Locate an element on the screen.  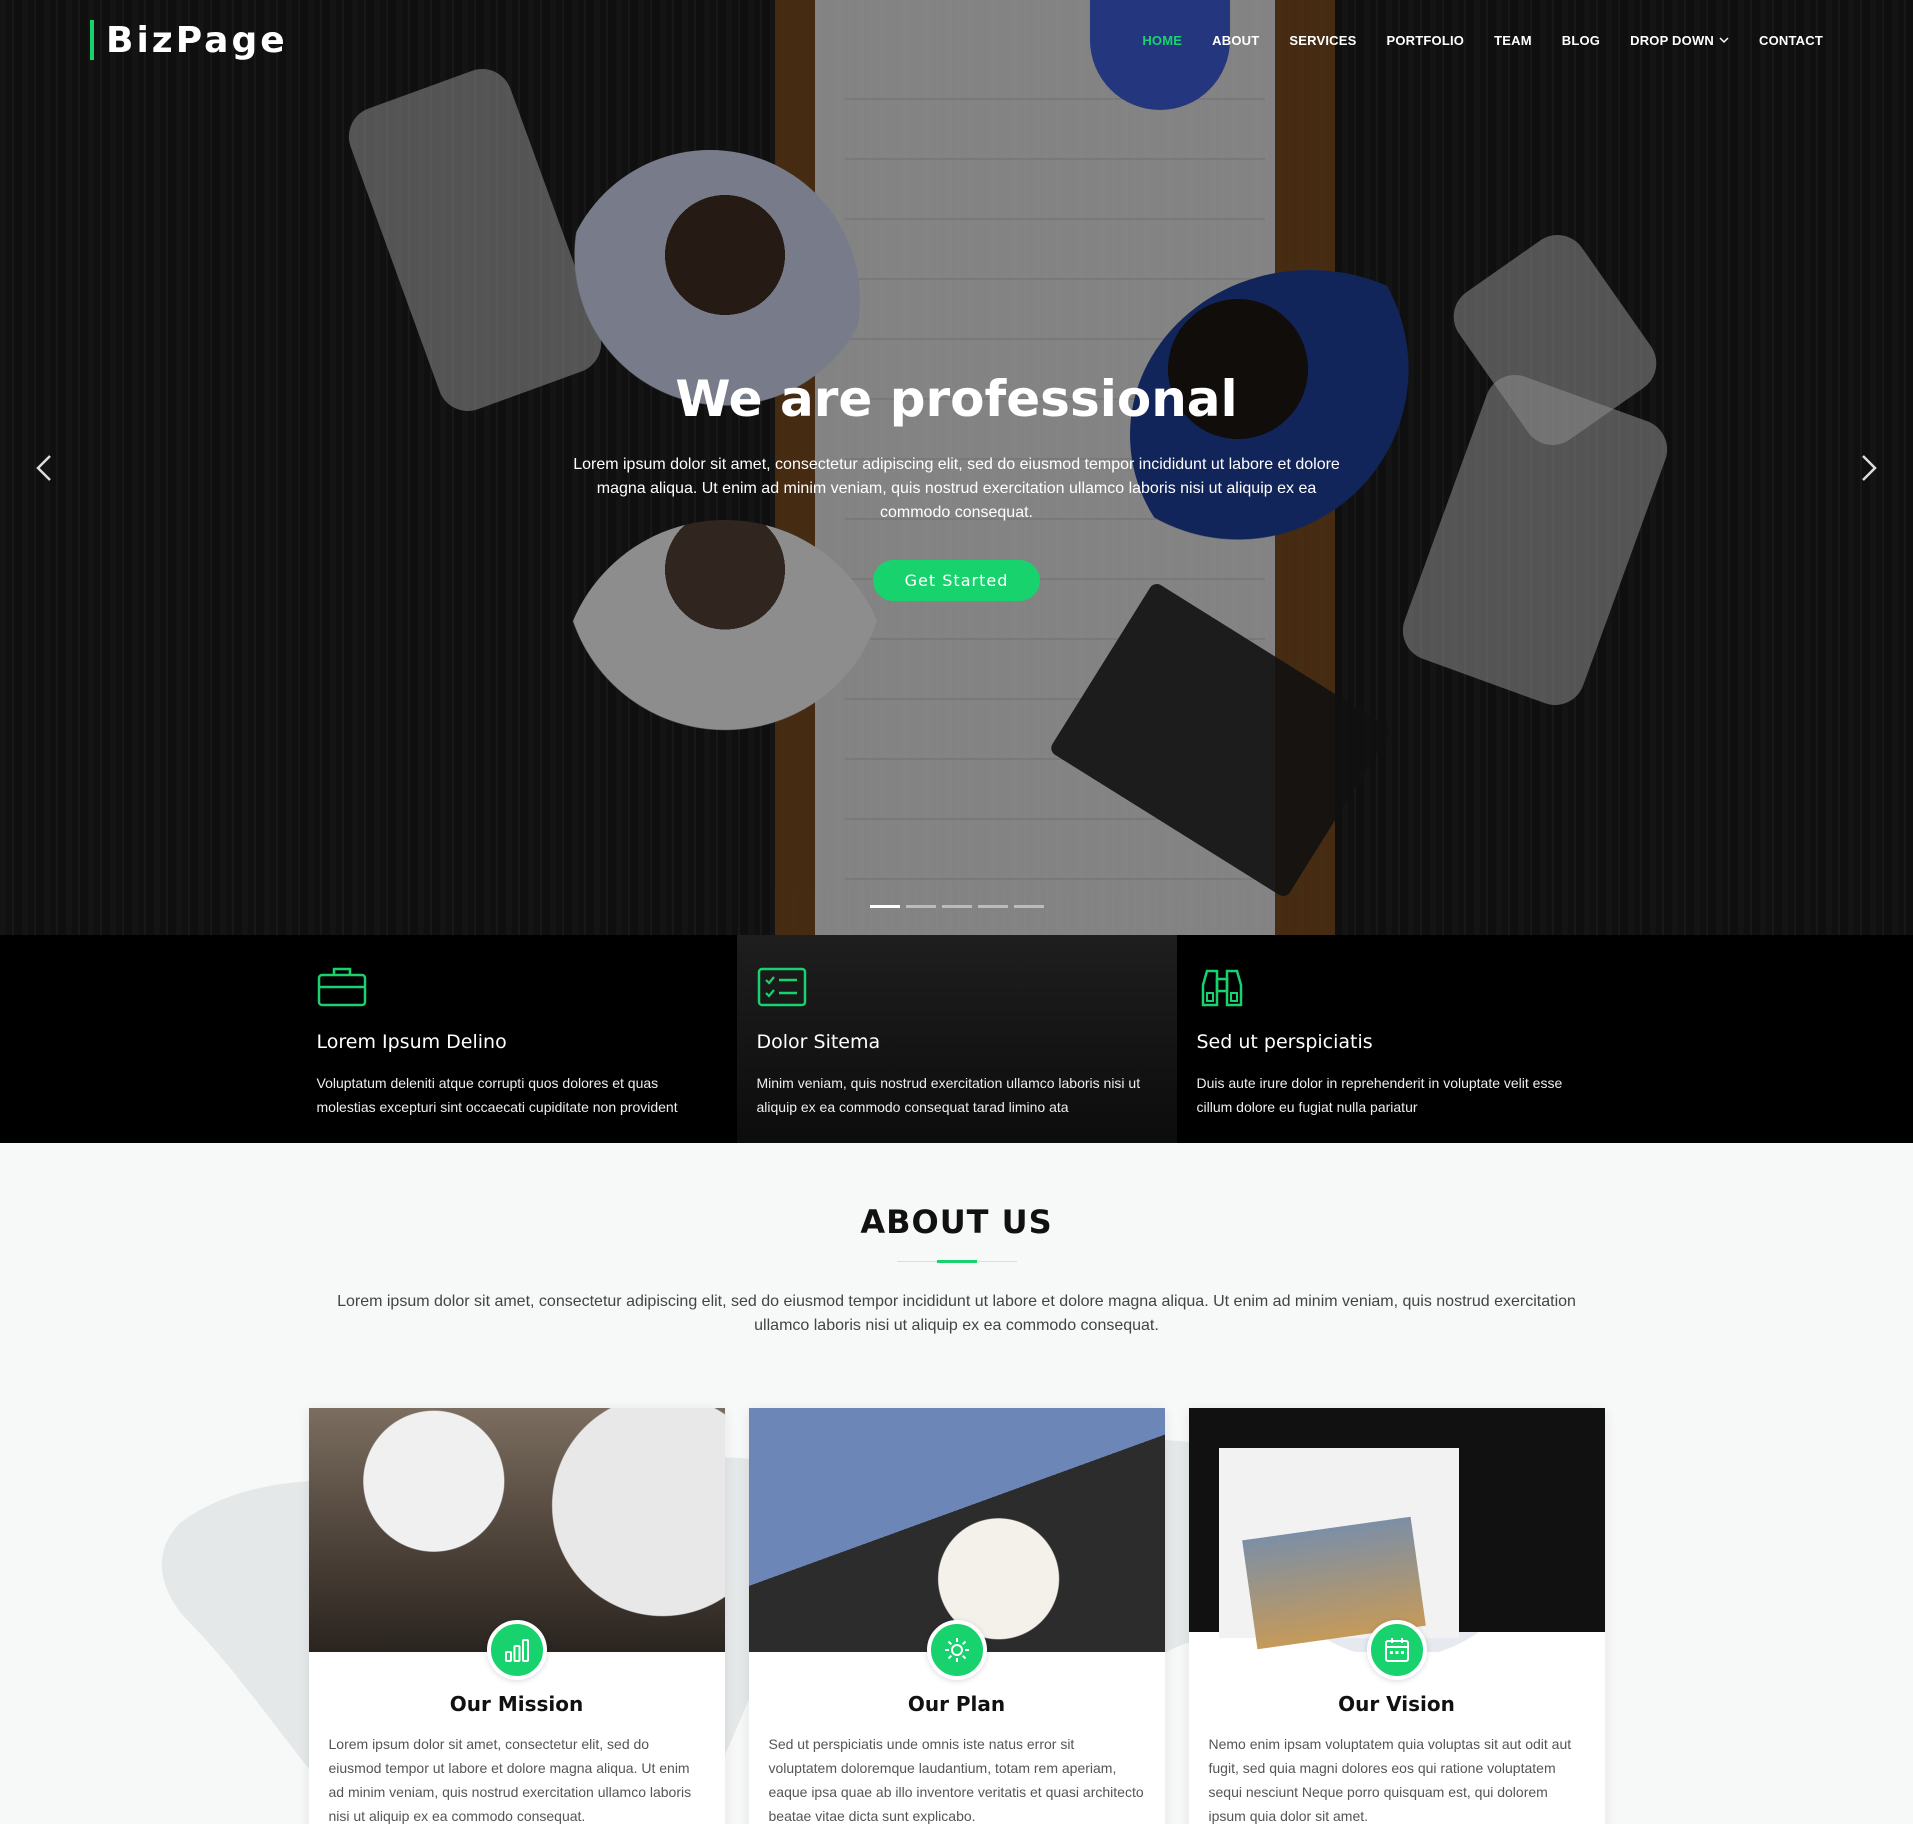
card-title: Our Plan is located at coordinates (956, 1704).